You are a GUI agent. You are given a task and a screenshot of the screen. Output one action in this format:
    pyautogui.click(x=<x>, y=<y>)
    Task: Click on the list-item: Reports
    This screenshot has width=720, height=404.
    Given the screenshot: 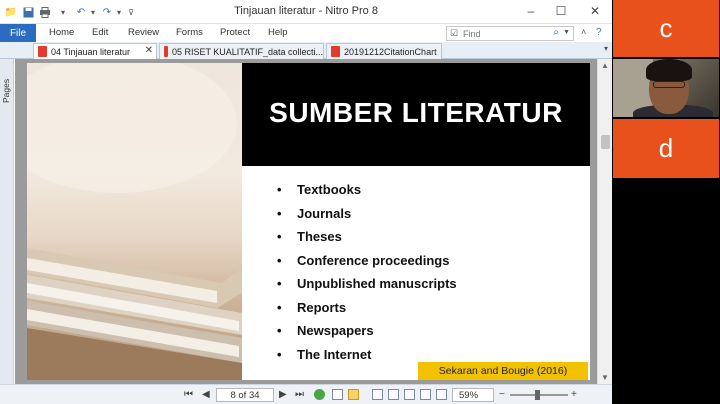 What is the action you would take?
    pyautogui.click(x=365, y=311)
    